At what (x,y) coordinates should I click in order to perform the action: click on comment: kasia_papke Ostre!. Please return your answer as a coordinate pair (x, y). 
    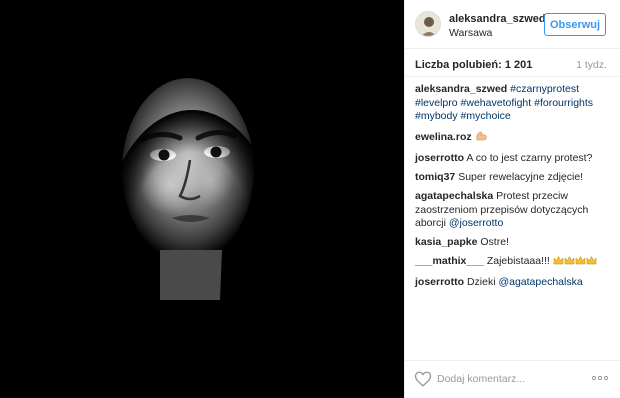
    Looking at the image, I should click on (515, 243).